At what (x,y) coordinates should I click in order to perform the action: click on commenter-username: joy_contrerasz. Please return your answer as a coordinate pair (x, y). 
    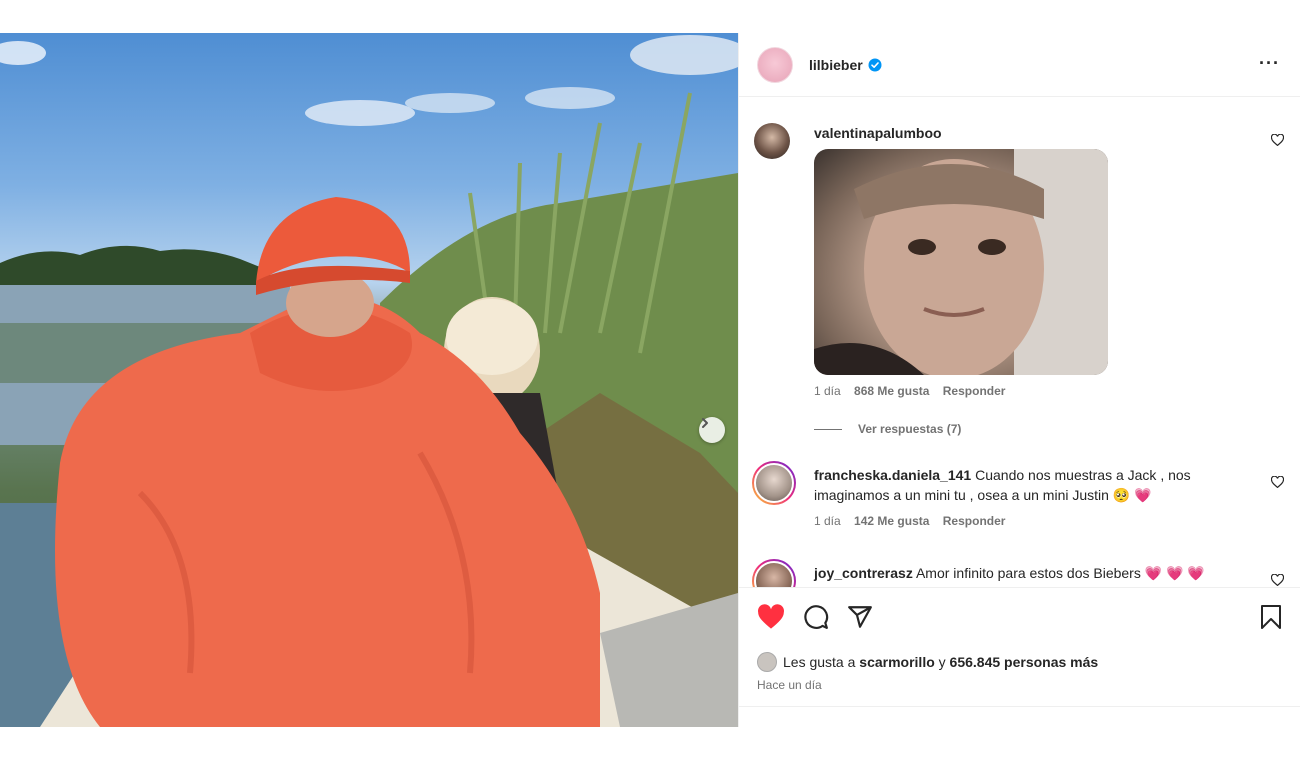
    Looking at the image, I should click on (863, 573).